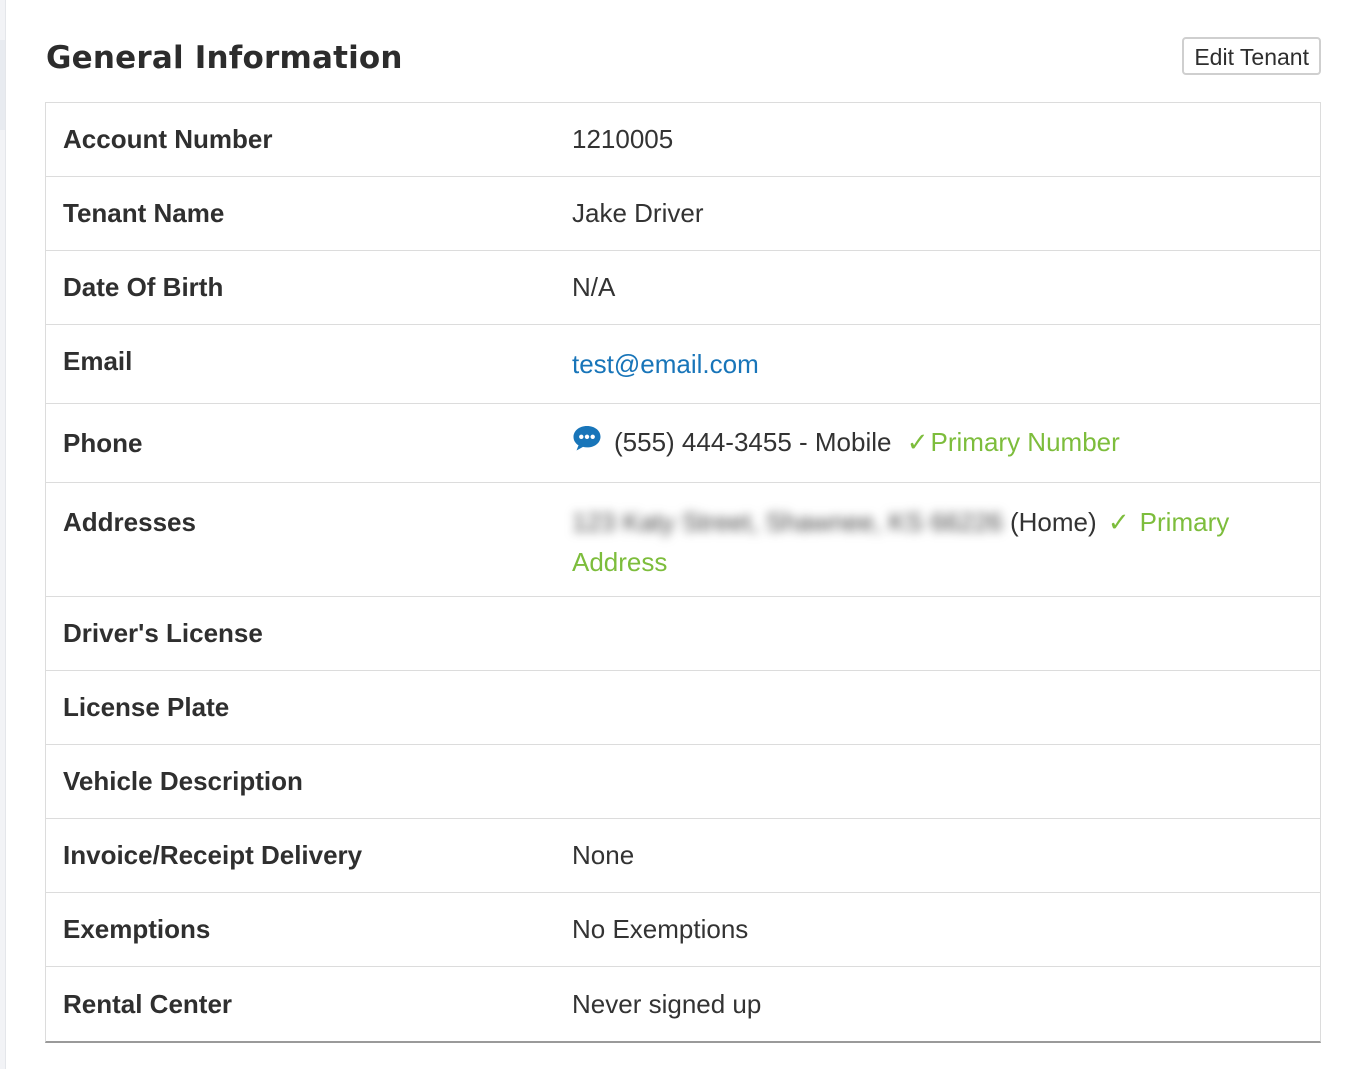  I want to click on row-label: Driver's License, so click(163, 633).